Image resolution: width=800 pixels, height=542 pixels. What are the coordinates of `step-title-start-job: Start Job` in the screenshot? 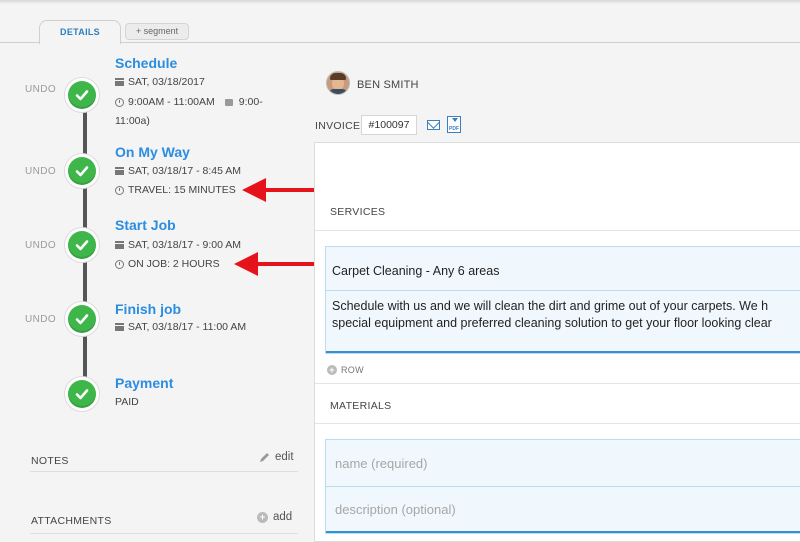 It's located at (145, 225).